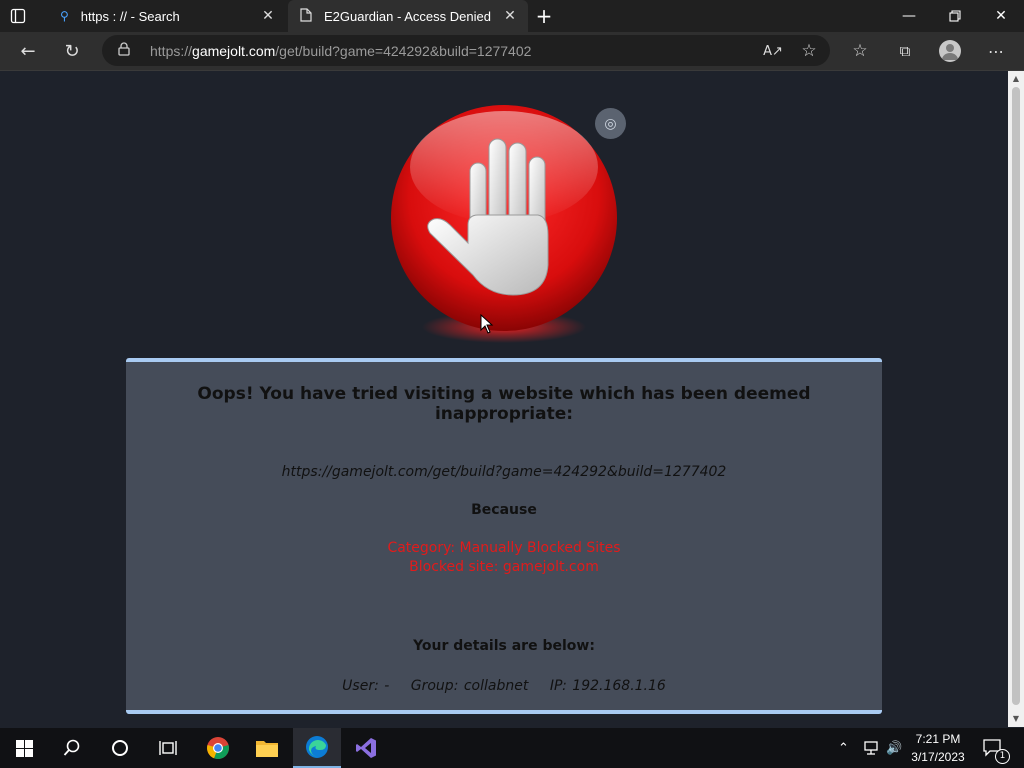 The width and height of the screenshot is (1024, 768). Describe the element at coordinates (610, 123) in the screenshot. I see `visual-search-icon: ◎` at that location.